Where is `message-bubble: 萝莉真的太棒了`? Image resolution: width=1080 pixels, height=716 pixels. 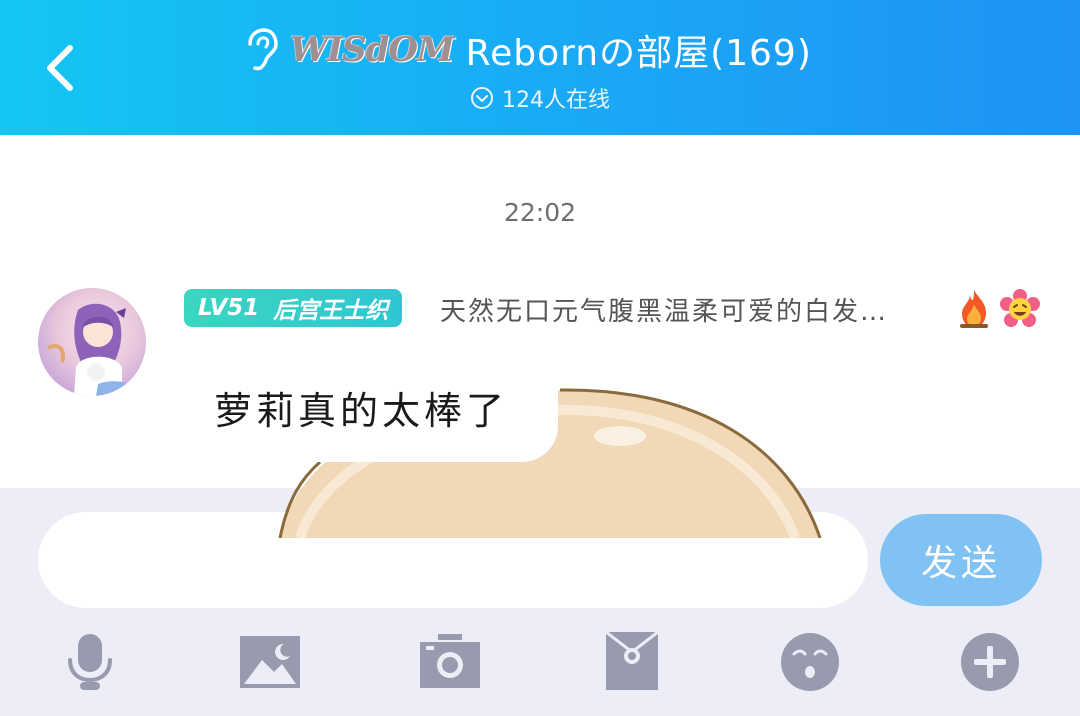 message-bubble: 萝莉真的太棒了 is located at coordinates (372, 407).